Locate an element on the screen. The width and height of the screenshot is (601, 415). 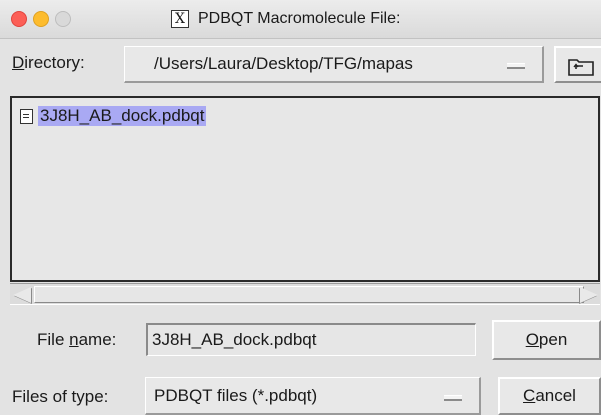
file-name-label-post: ame: is located at coordinates (97, 339).